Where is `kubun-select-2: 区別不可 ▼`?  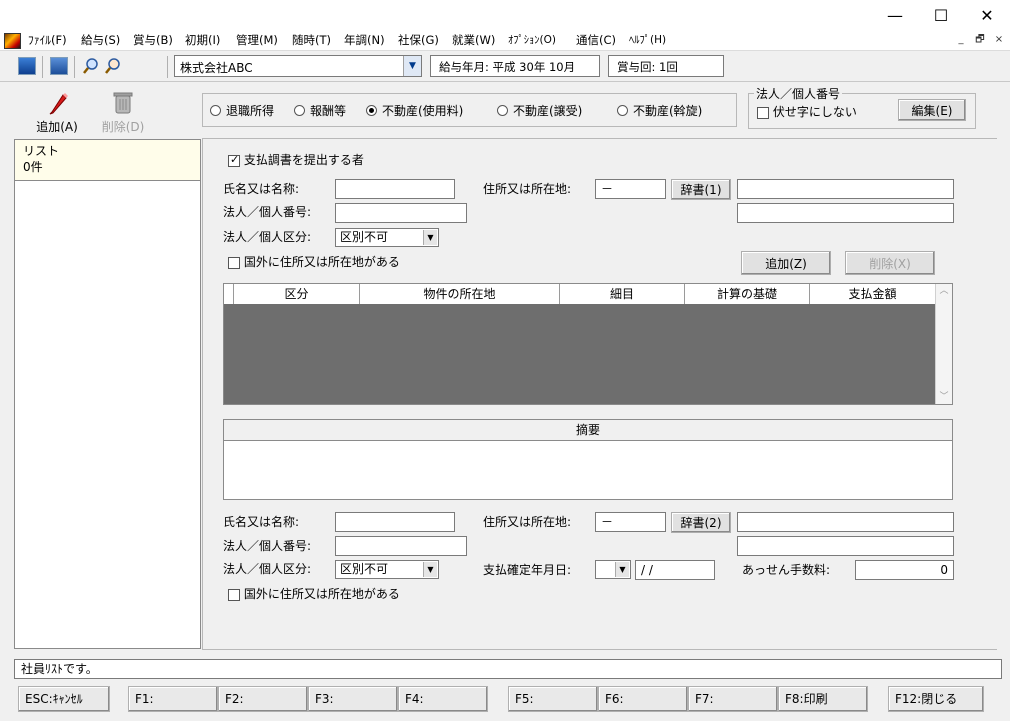 kubun-select-2: 区別不可 ▼ is located at coordinates (387, 569).